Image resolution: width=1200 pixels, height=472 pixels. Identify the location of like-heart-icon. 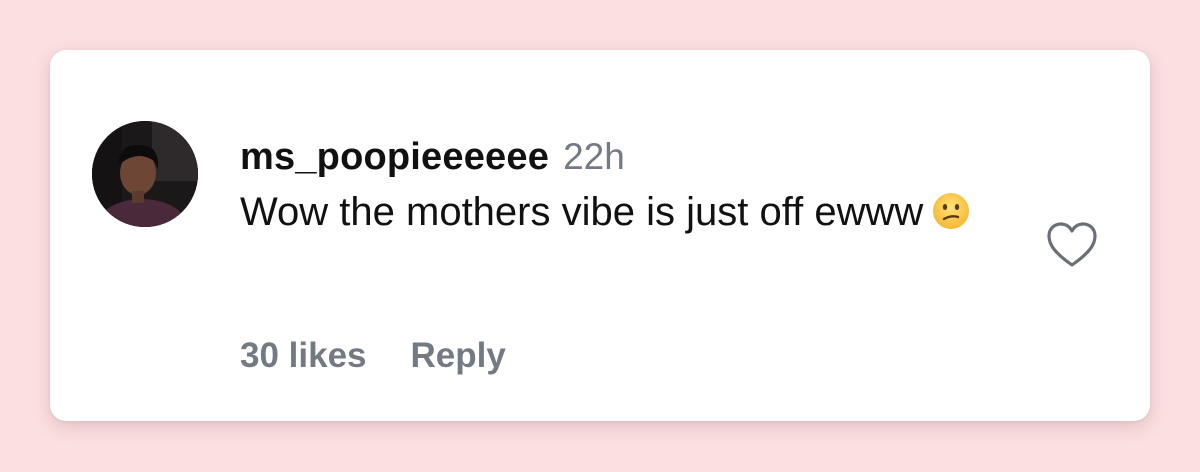
(1072, 245).